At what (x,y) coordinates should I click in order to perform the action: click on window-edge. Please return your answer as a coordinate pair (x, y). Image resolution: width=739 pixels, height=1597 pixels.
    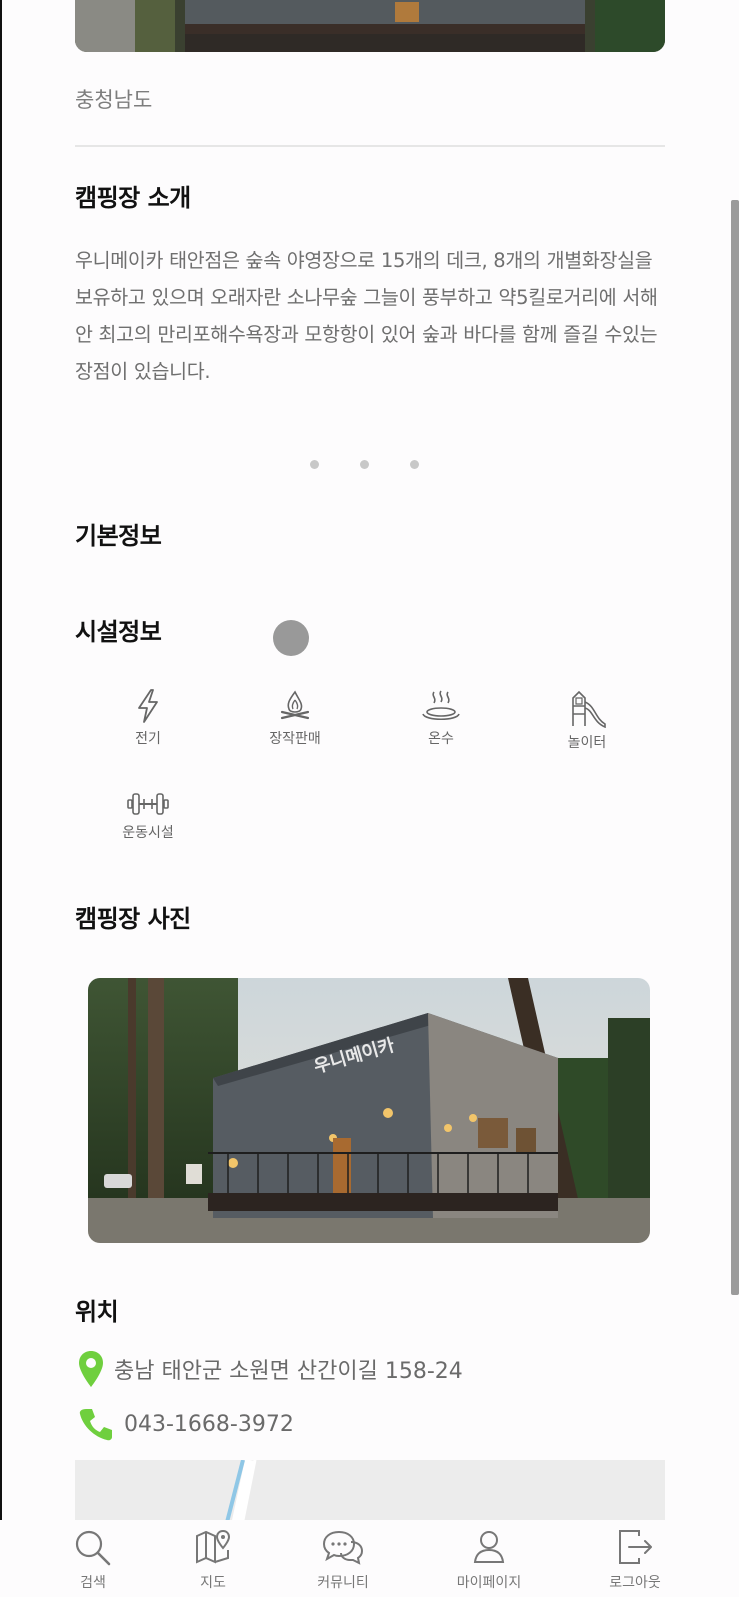
    Looking at the image, I should click on (1, 798).